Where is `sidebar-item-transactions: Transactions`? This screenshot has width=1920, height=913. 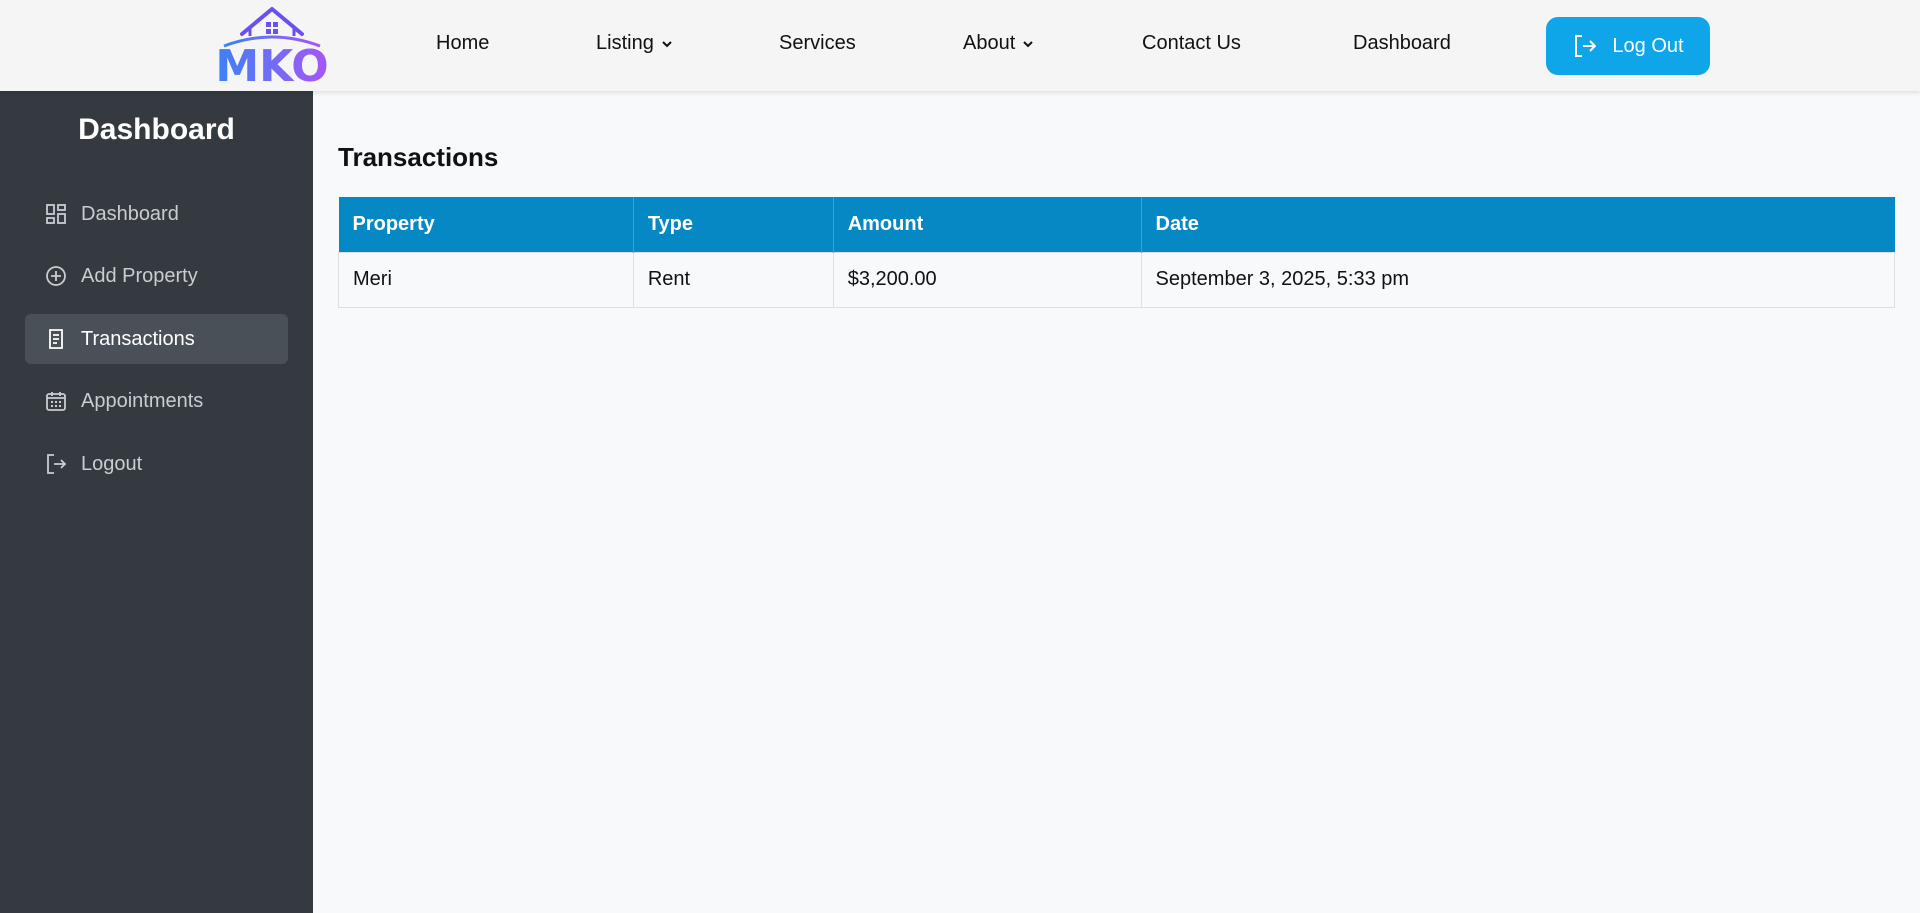
sidebar-item-transactions: Transactions is located at coordinates (156, 339).